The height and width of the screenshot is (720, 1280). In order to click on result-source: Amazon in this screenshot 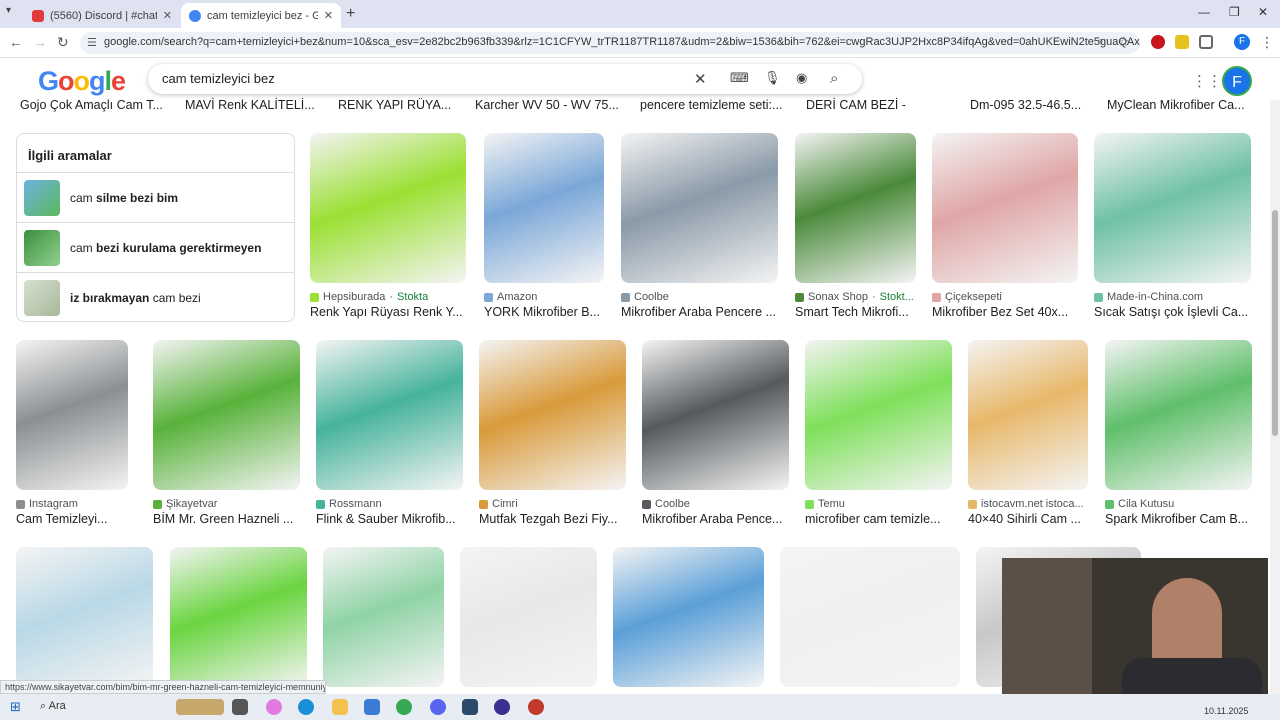, I will do `click(510, 297)`.